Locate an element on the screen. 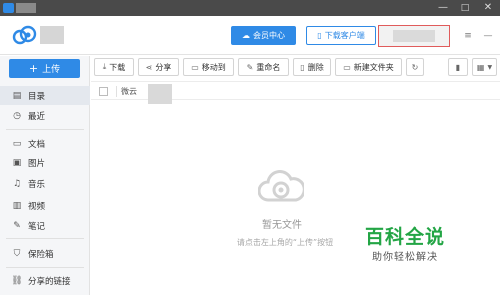  close-window-button: ✕ is located at coordinates (488, 8).